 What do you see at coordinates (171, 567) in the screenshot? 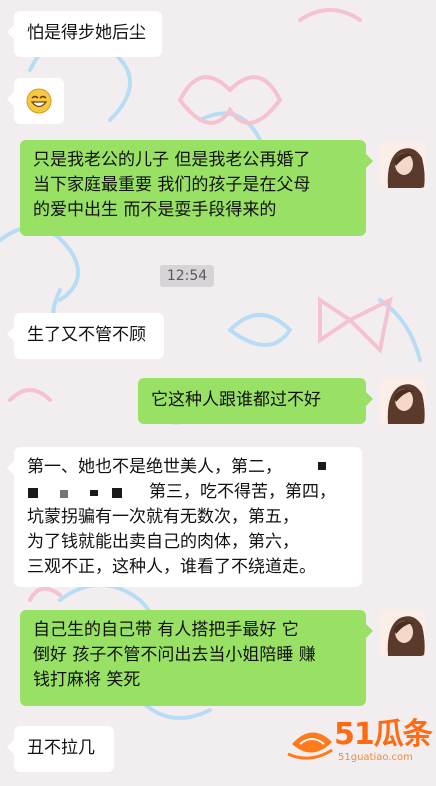
I see `message-text-line: 三观不正，这种人，谁看了不绕道走。` at bounding box center [171, 567].